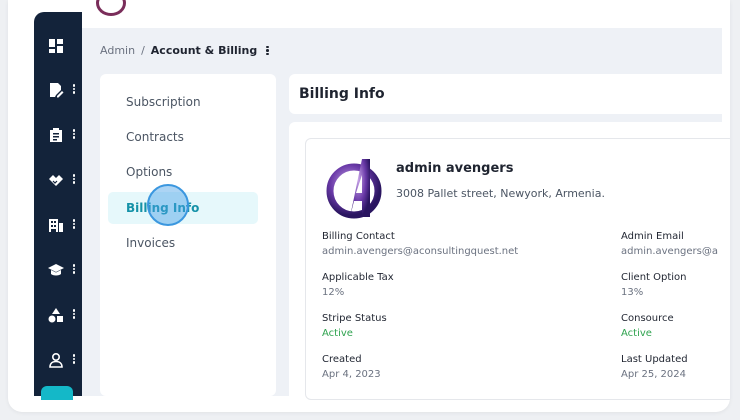 Image resolution: width=740 pixels, height=420 pixels. I want to click on app-logo, so click(111, 8).